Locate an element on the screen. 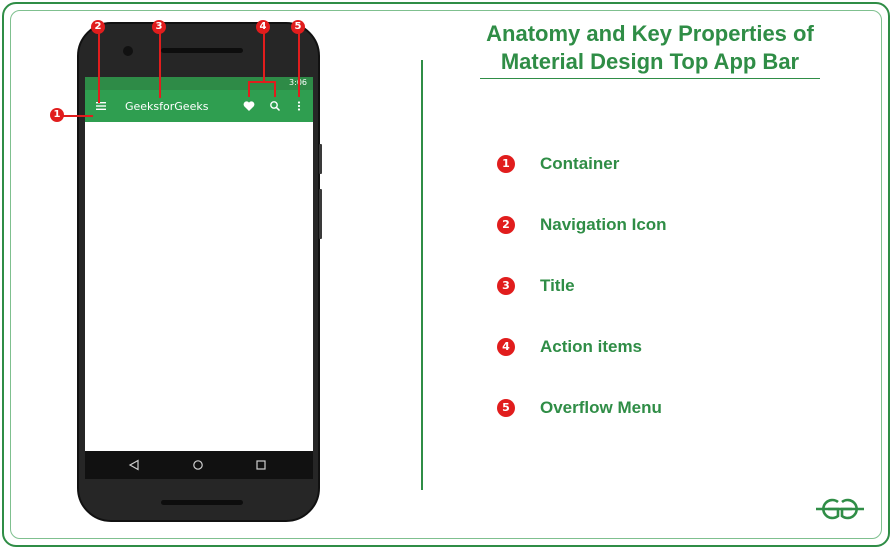  legend-label: Overflow Menu is located at coordinates (601, 407).